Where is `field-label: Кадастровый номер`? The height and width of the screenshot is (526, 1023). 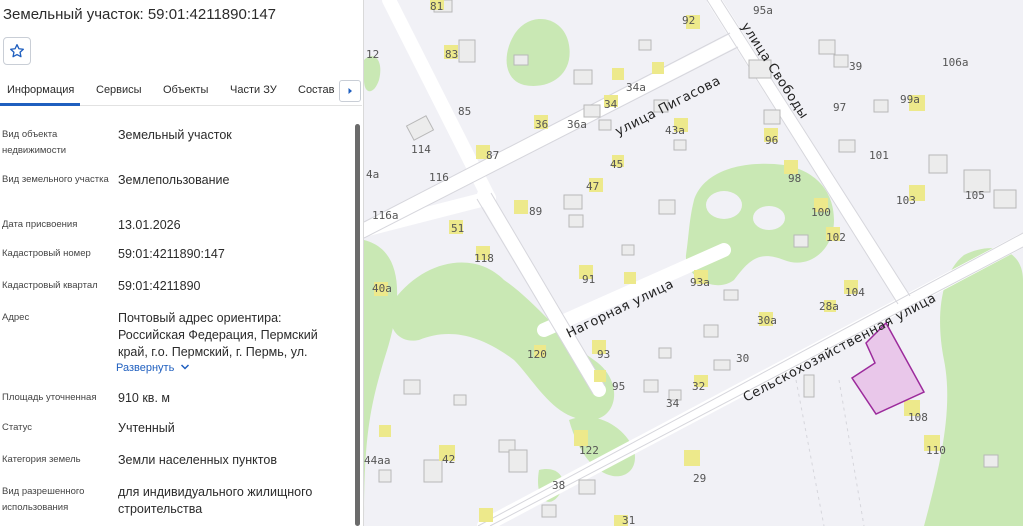
field-label: Кадастровый номер is located at coordinates (46, 253).